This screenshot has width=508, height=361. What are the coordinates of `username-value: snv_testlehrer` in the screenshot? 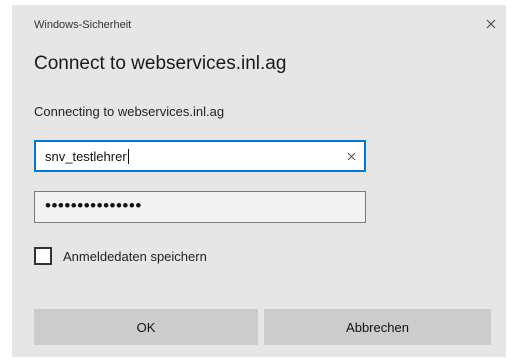 It's located at (86, 156).